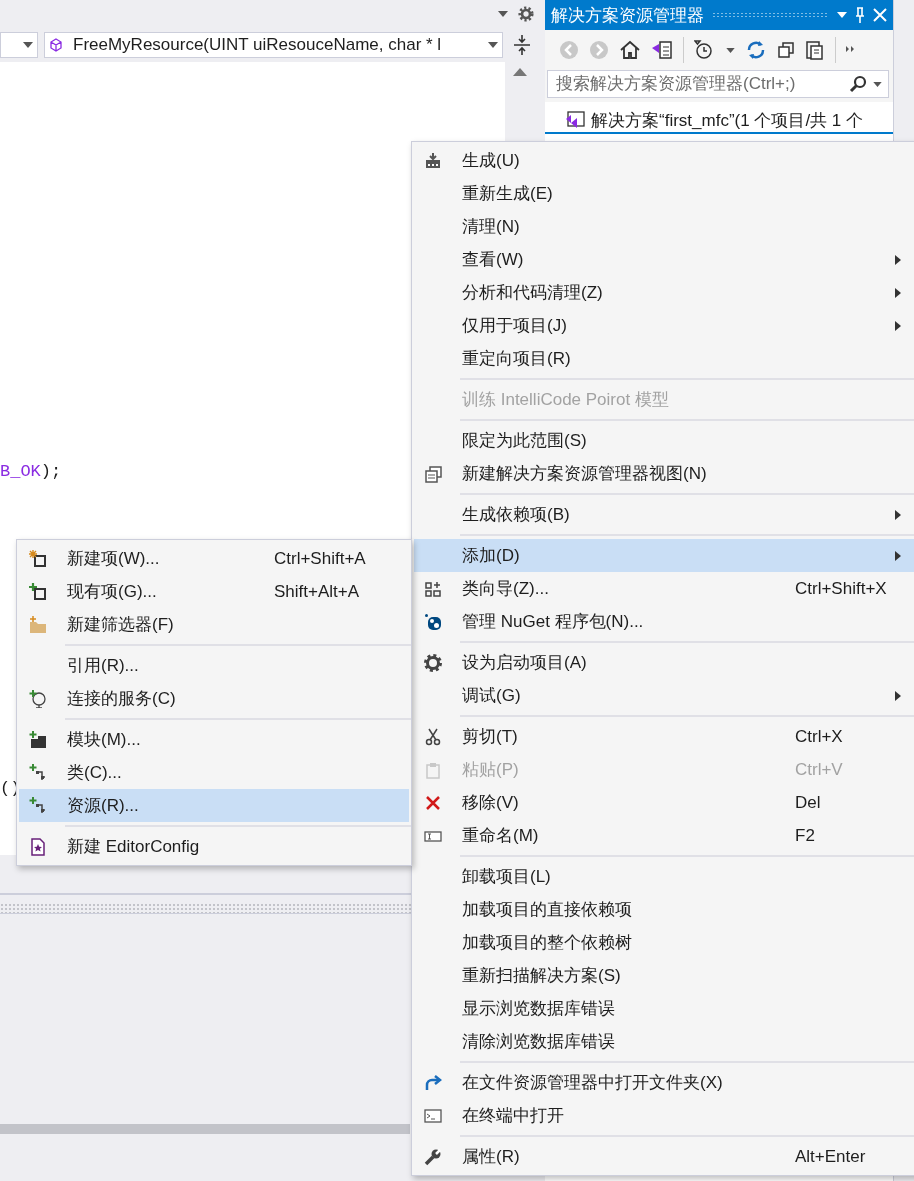 The image size is (914, 1181). Describe the element at coordinates (718, 84) in the screenshot. I see `search-field: 搜索解决方案资源管理器(Ctrl+;)` at that location.